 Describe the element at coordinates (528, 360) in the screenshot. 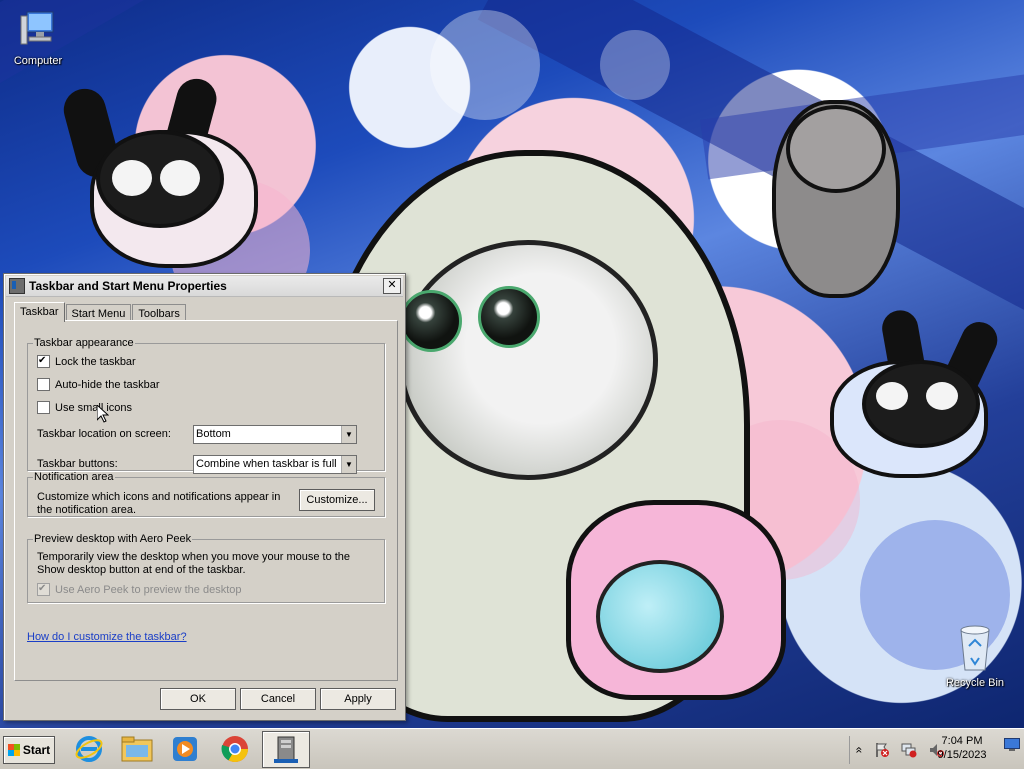

I see `elephant-face` at that location.